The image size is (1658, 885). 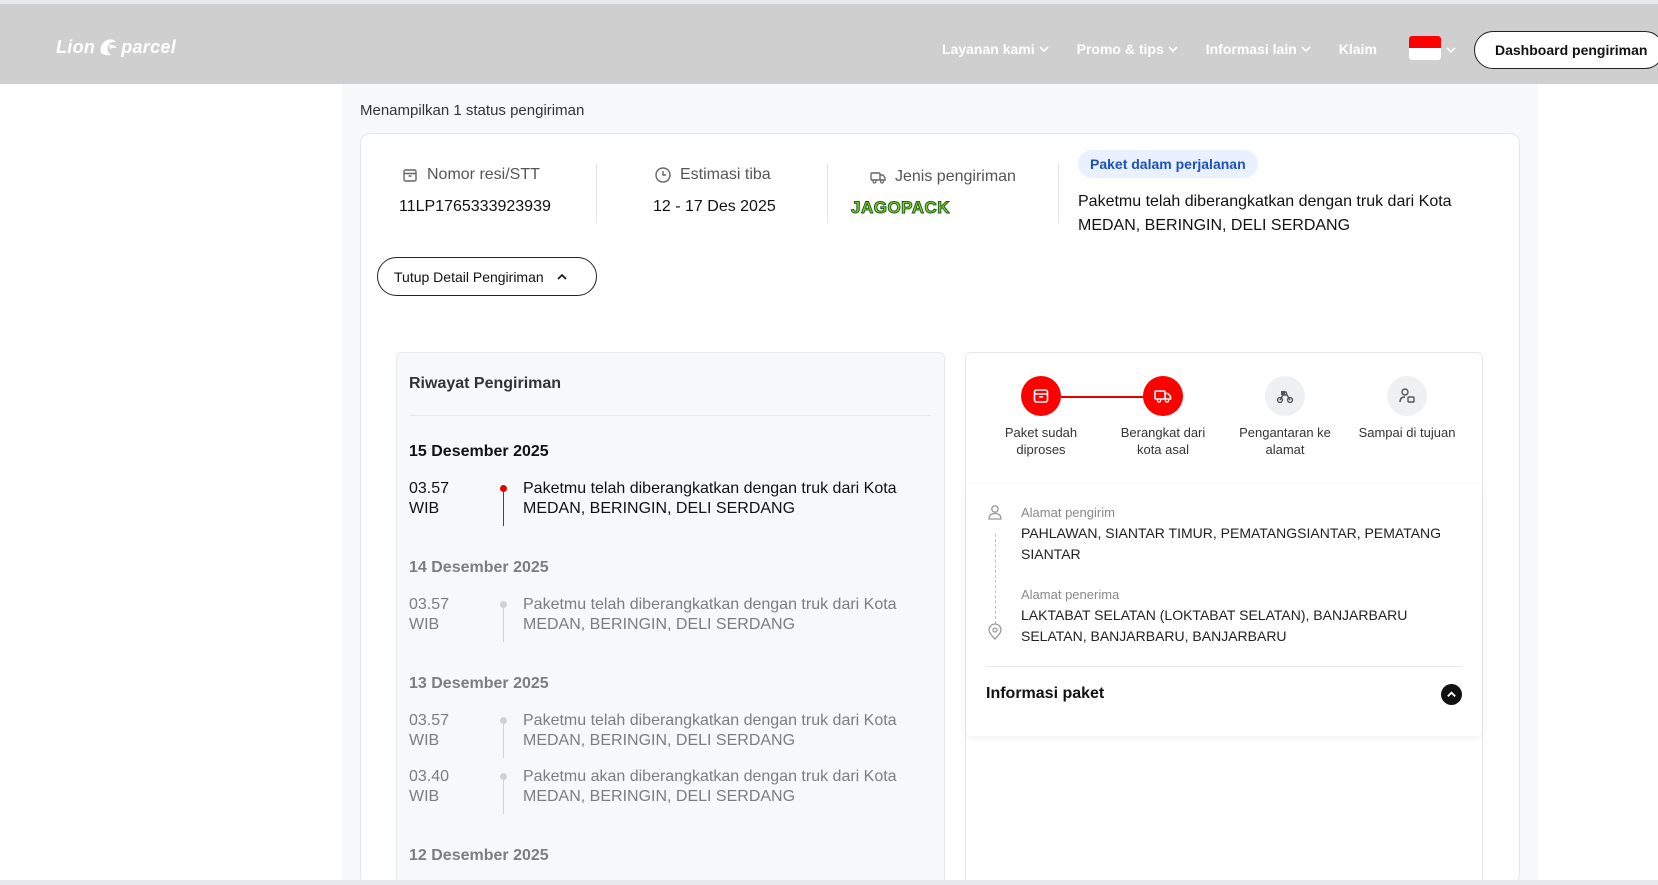 I want to click on motorbike-icon, so click(x=1285, y=397).